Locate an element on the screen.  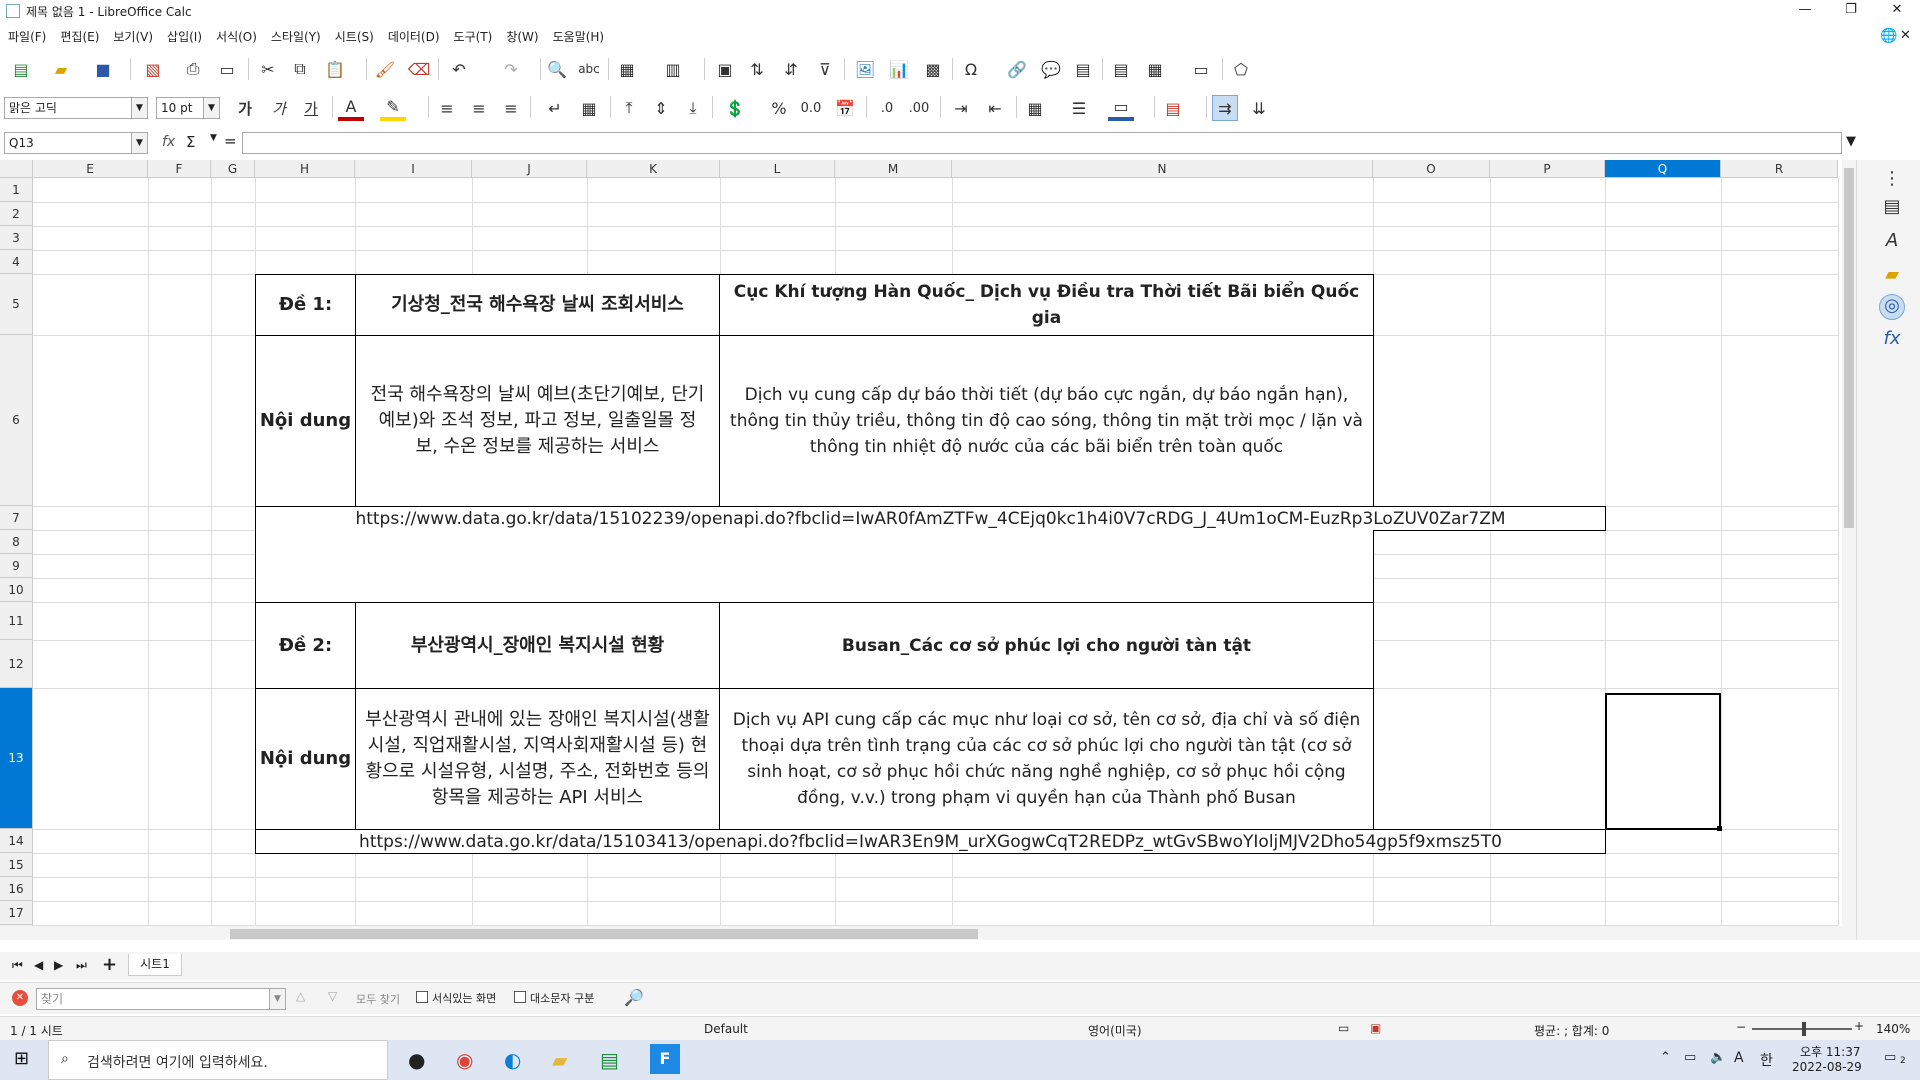
row-header-3: 3 is located at coordinates (16, 238).